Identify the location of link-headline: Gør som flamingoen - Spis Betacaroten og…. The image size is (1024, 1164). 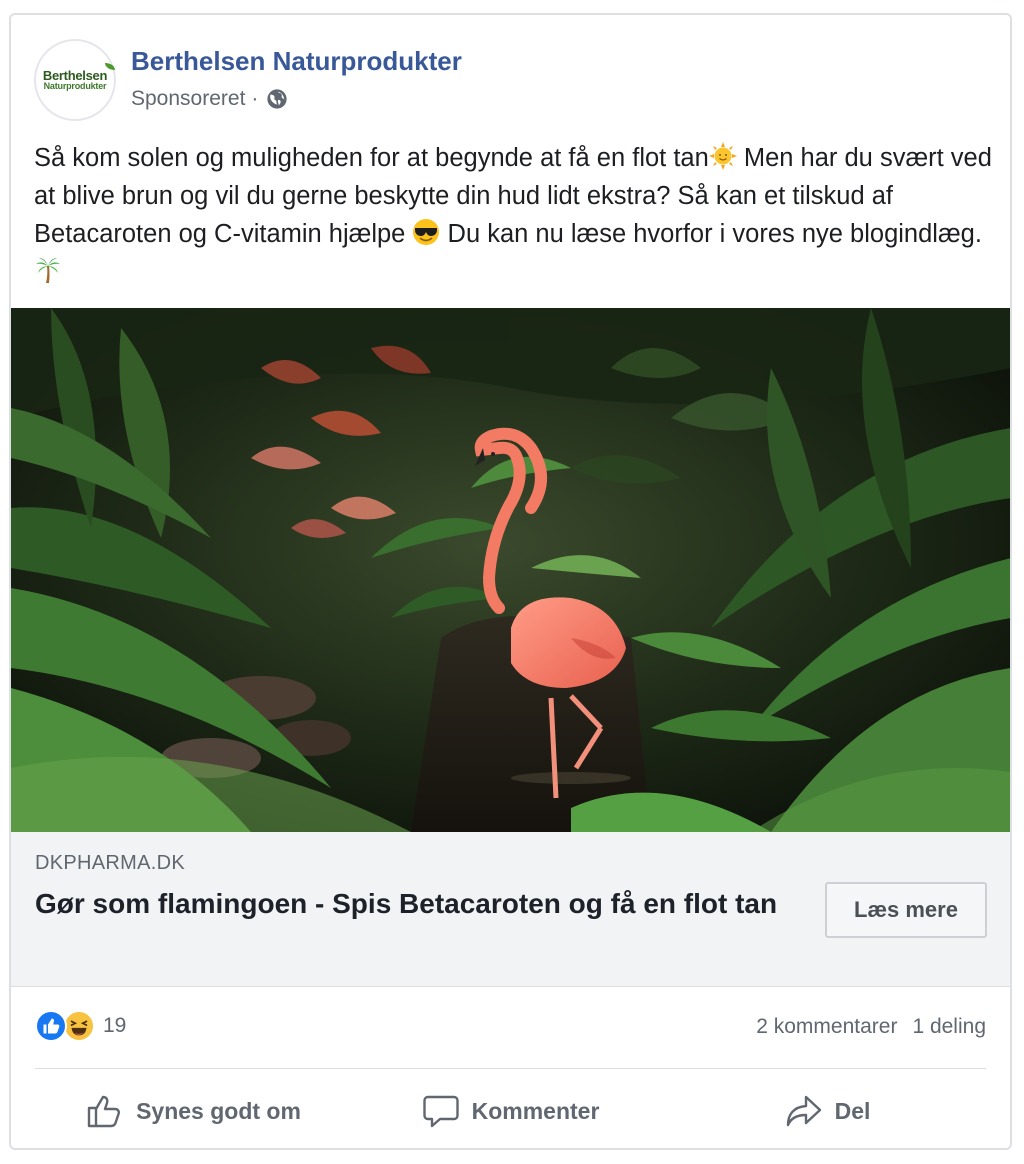
(415, 904).